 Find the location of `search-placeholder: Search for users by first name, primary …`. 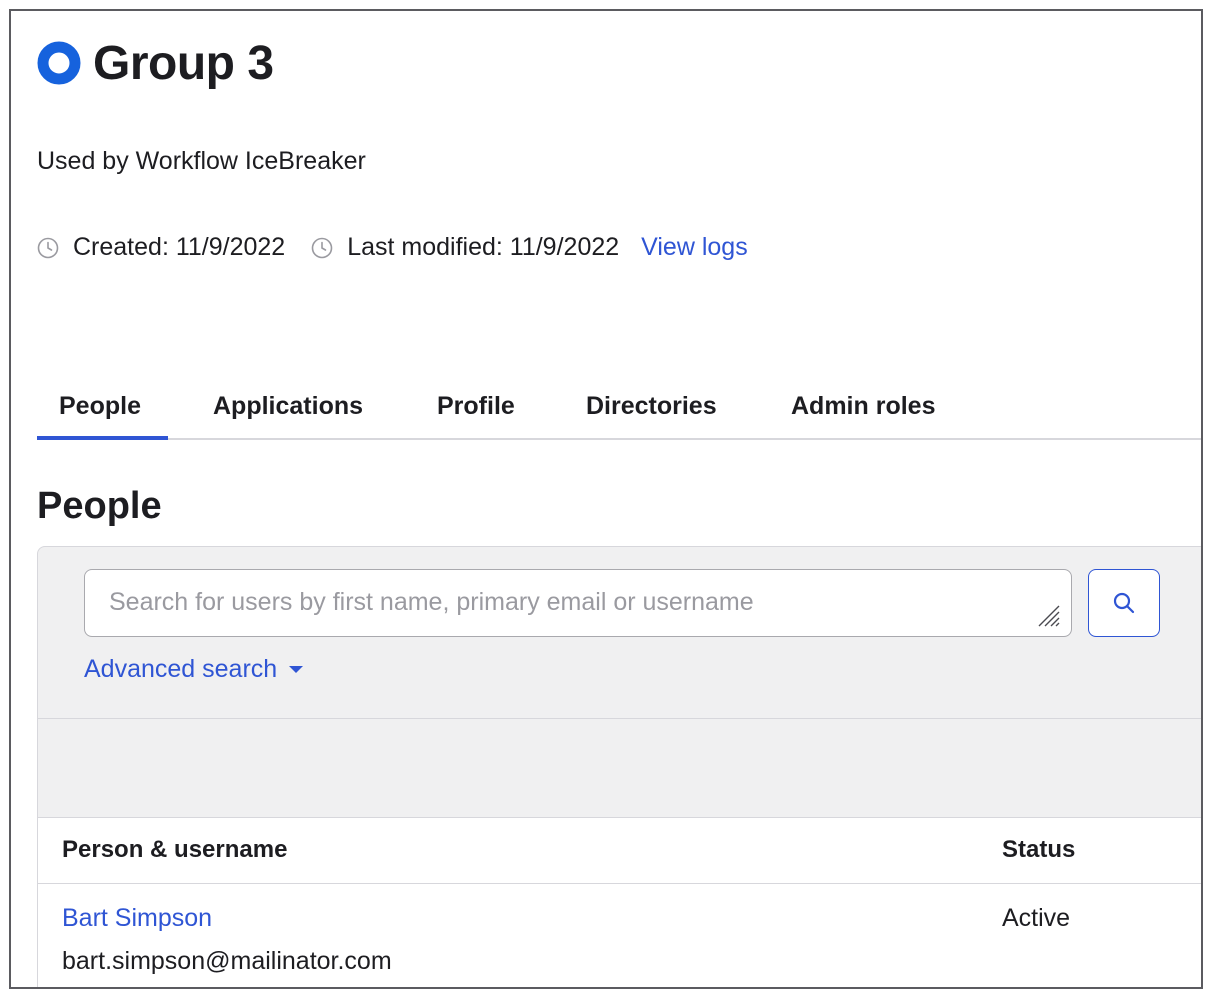

search-placeholder: Search for users by first name, primary … is located at coordinates (431, 602).